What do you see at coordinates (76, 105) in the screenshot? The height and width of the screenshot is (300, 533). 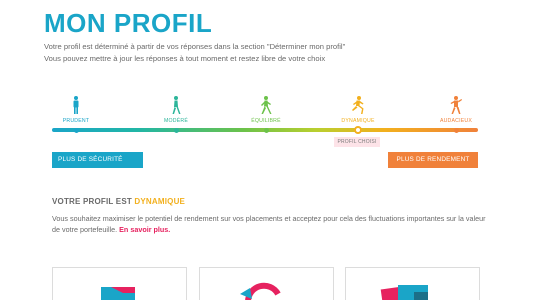 I see `standing-person-icon` at bounding box center [76, 105].